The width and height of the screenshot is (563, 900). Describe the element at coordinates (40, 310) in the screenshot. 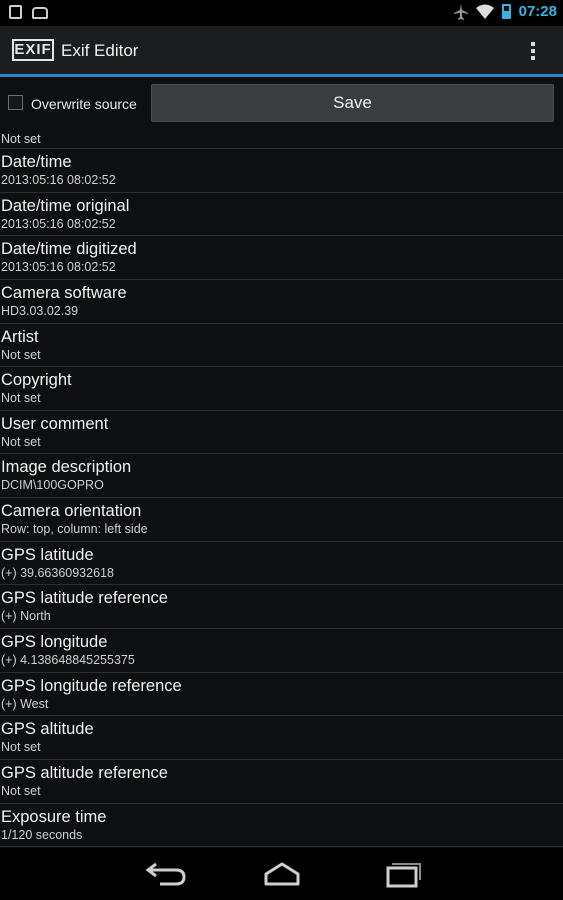

I see `list-item-value: HD3.03.02.39` at that location.